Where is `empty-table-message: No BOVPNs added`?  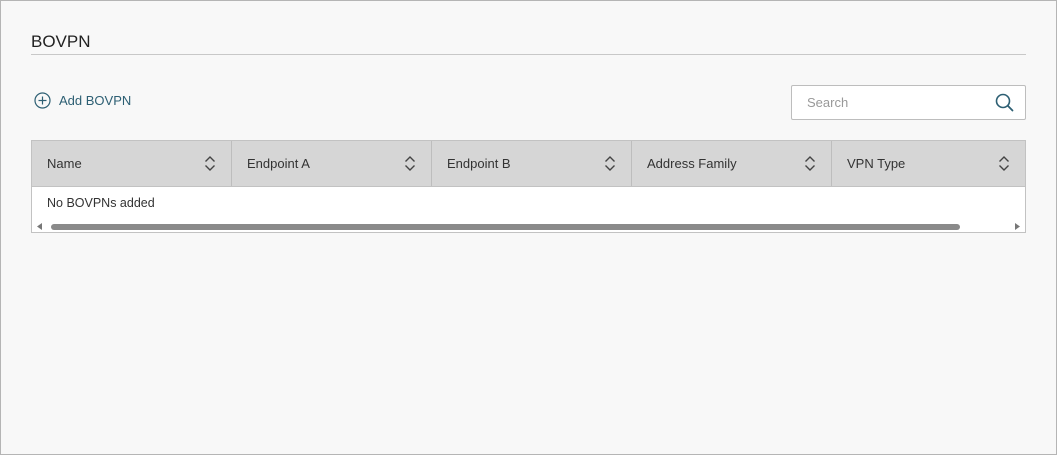 empty-table-message: No BOVPNs added is located at coordinates (101, 203).